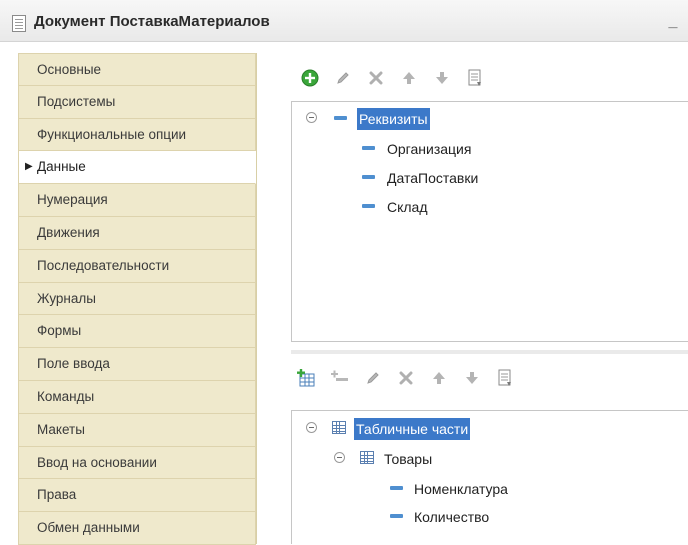 This screenshot has height=545, width=688. I want to click on sidebar-item-posledovatelnosti: Последовательности, so click(137, 266).